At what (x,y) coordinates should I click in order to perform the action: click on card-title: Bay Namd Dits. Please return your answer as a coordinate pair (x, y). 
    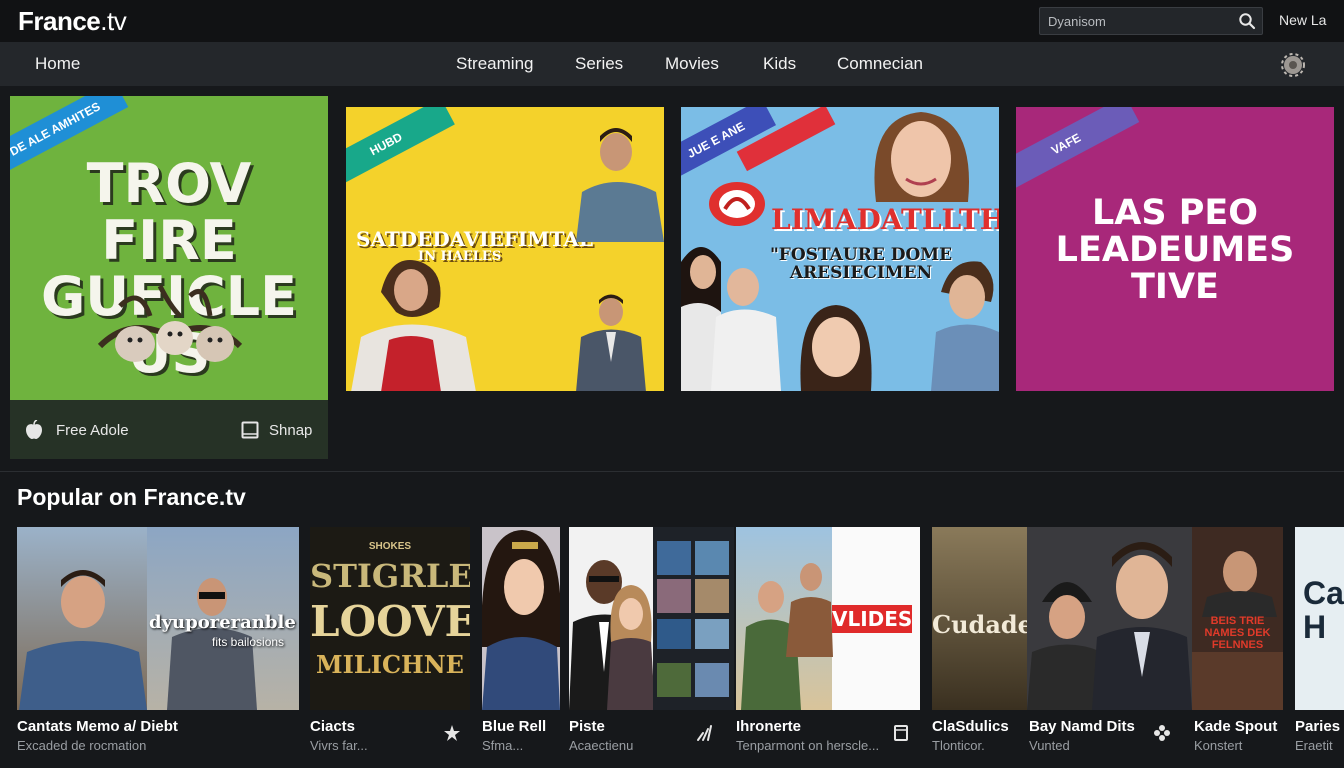
    Looking at the image, I should click on (1082, 726).